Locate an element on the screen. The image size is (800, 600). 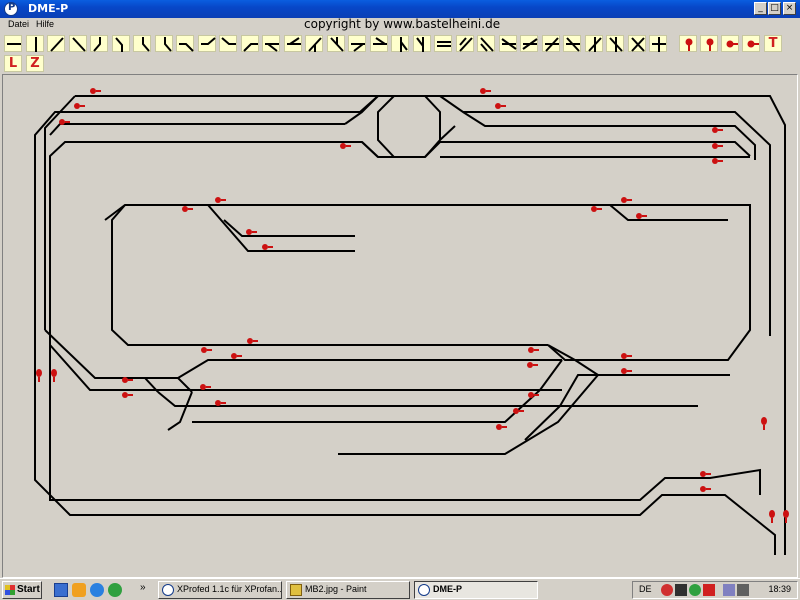
diagonal-up-icon is located at coordinates (56, 43).